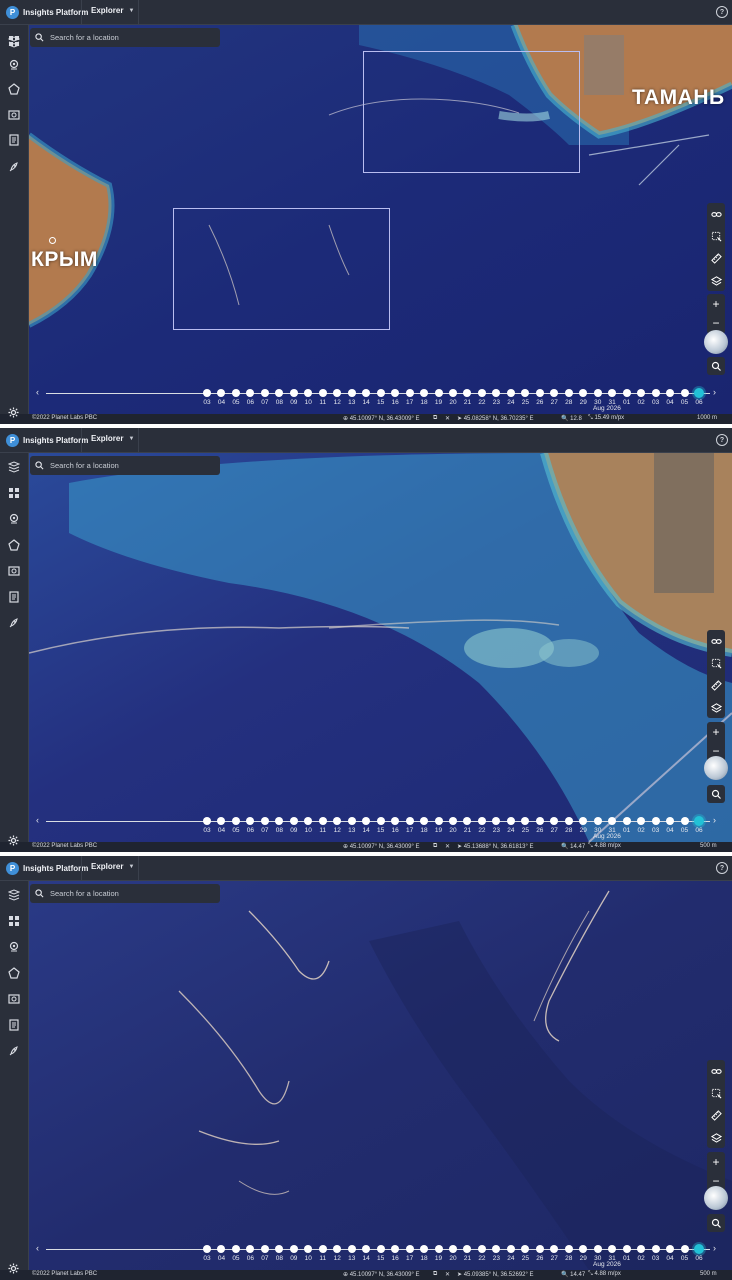 The image size is (732, 1280). Describe the element at coordinates (471, 112) in the screenshot. I see `roi-rectangle` at that location.